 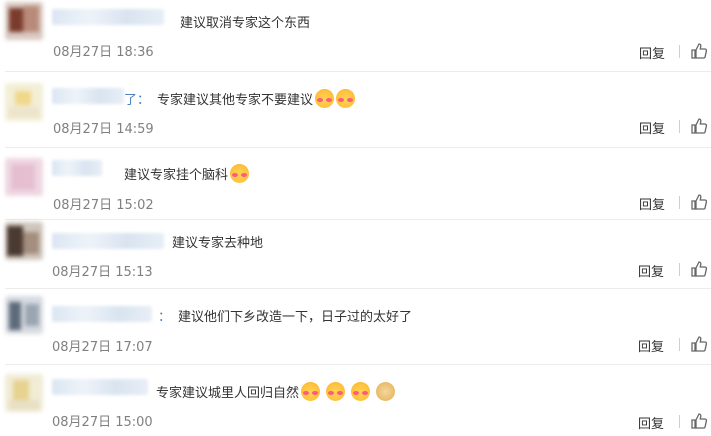 I want to click on timestamp: 08月27日 15:13, so click(x=102, y=272).